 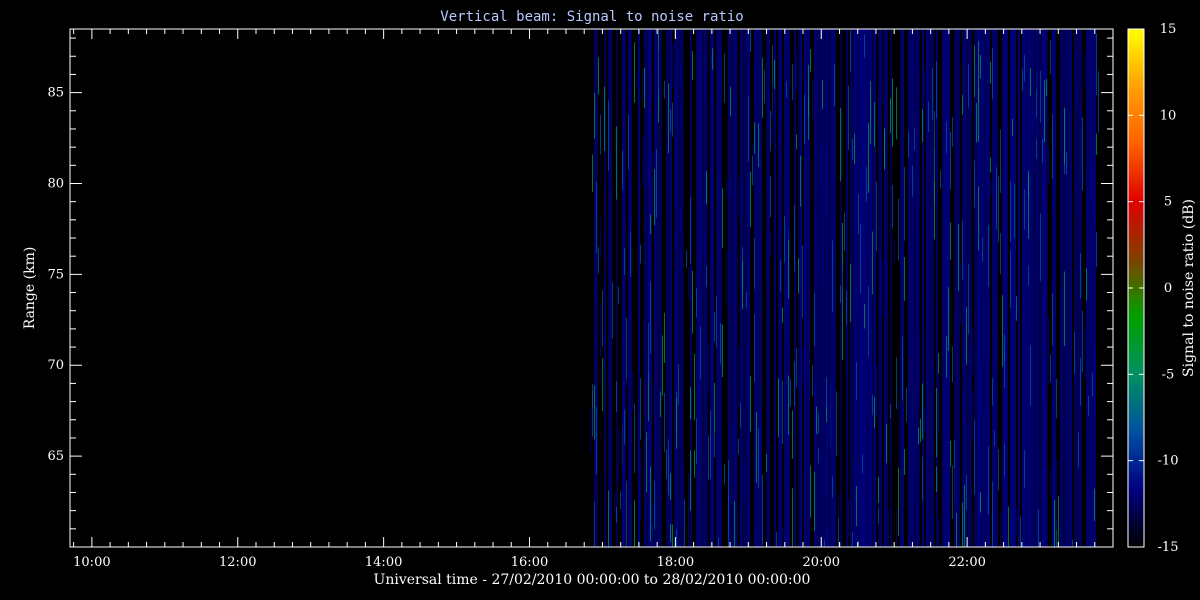 I want to click on colorbar-tick-label: -15, so click(x=1168, y=547).